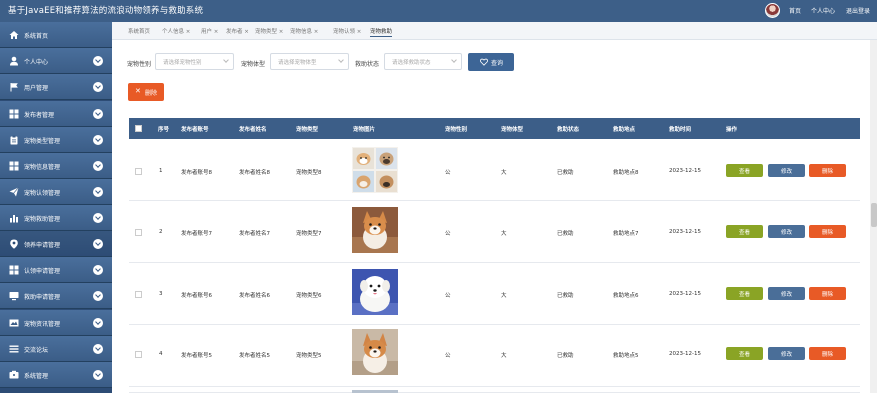  Describe the element at coordinates (56, 270) in the screenshot. I see `sidebar-item-claim-requests: 认领申请管理` at that location.